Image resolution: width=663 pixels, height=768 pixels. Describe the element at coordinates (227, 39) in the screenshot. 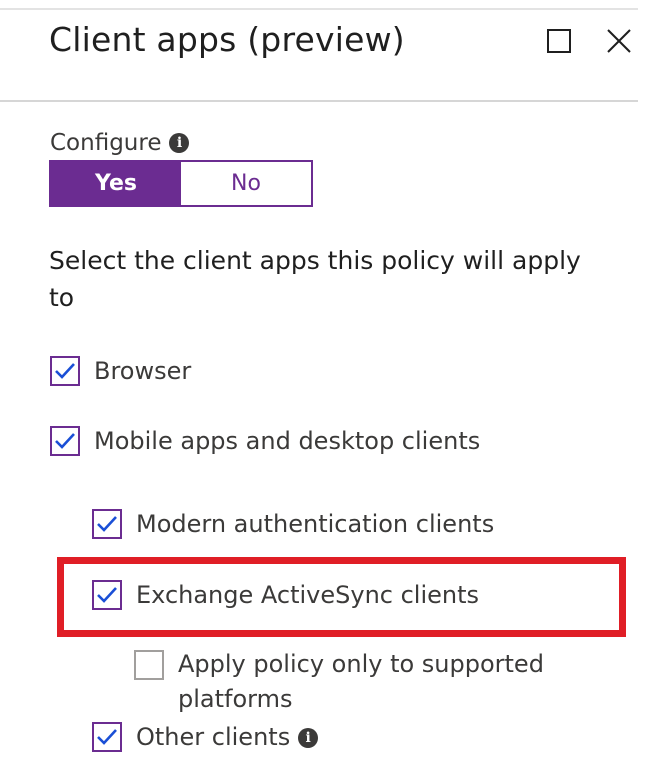

I see `panel-title: Client apps (preview)` at that location.